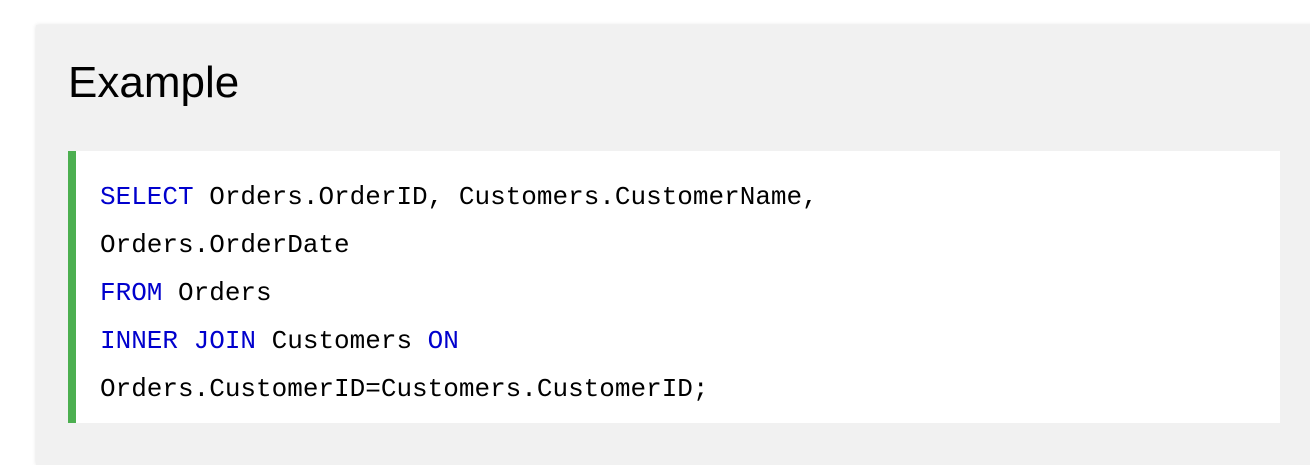 The width and height of the screenshot is (1310, 465). What do you see at coordinates (225, 245) in the screenshot?
I see `code-text: Orders.OrderDate` at bounding box center [225, 245].